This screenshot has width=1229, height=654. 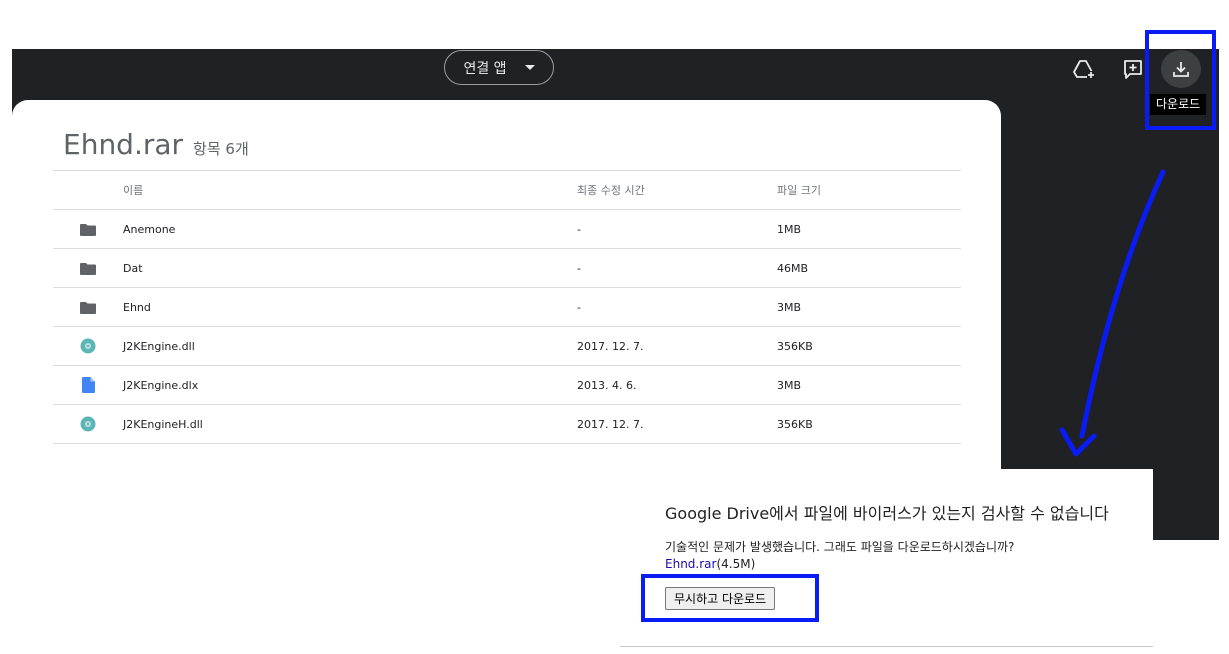 What do you see at coordinates (1112, 313) in the screenshot?
I see `annotation-arrow-icon` at bounding box center [1112, 313].